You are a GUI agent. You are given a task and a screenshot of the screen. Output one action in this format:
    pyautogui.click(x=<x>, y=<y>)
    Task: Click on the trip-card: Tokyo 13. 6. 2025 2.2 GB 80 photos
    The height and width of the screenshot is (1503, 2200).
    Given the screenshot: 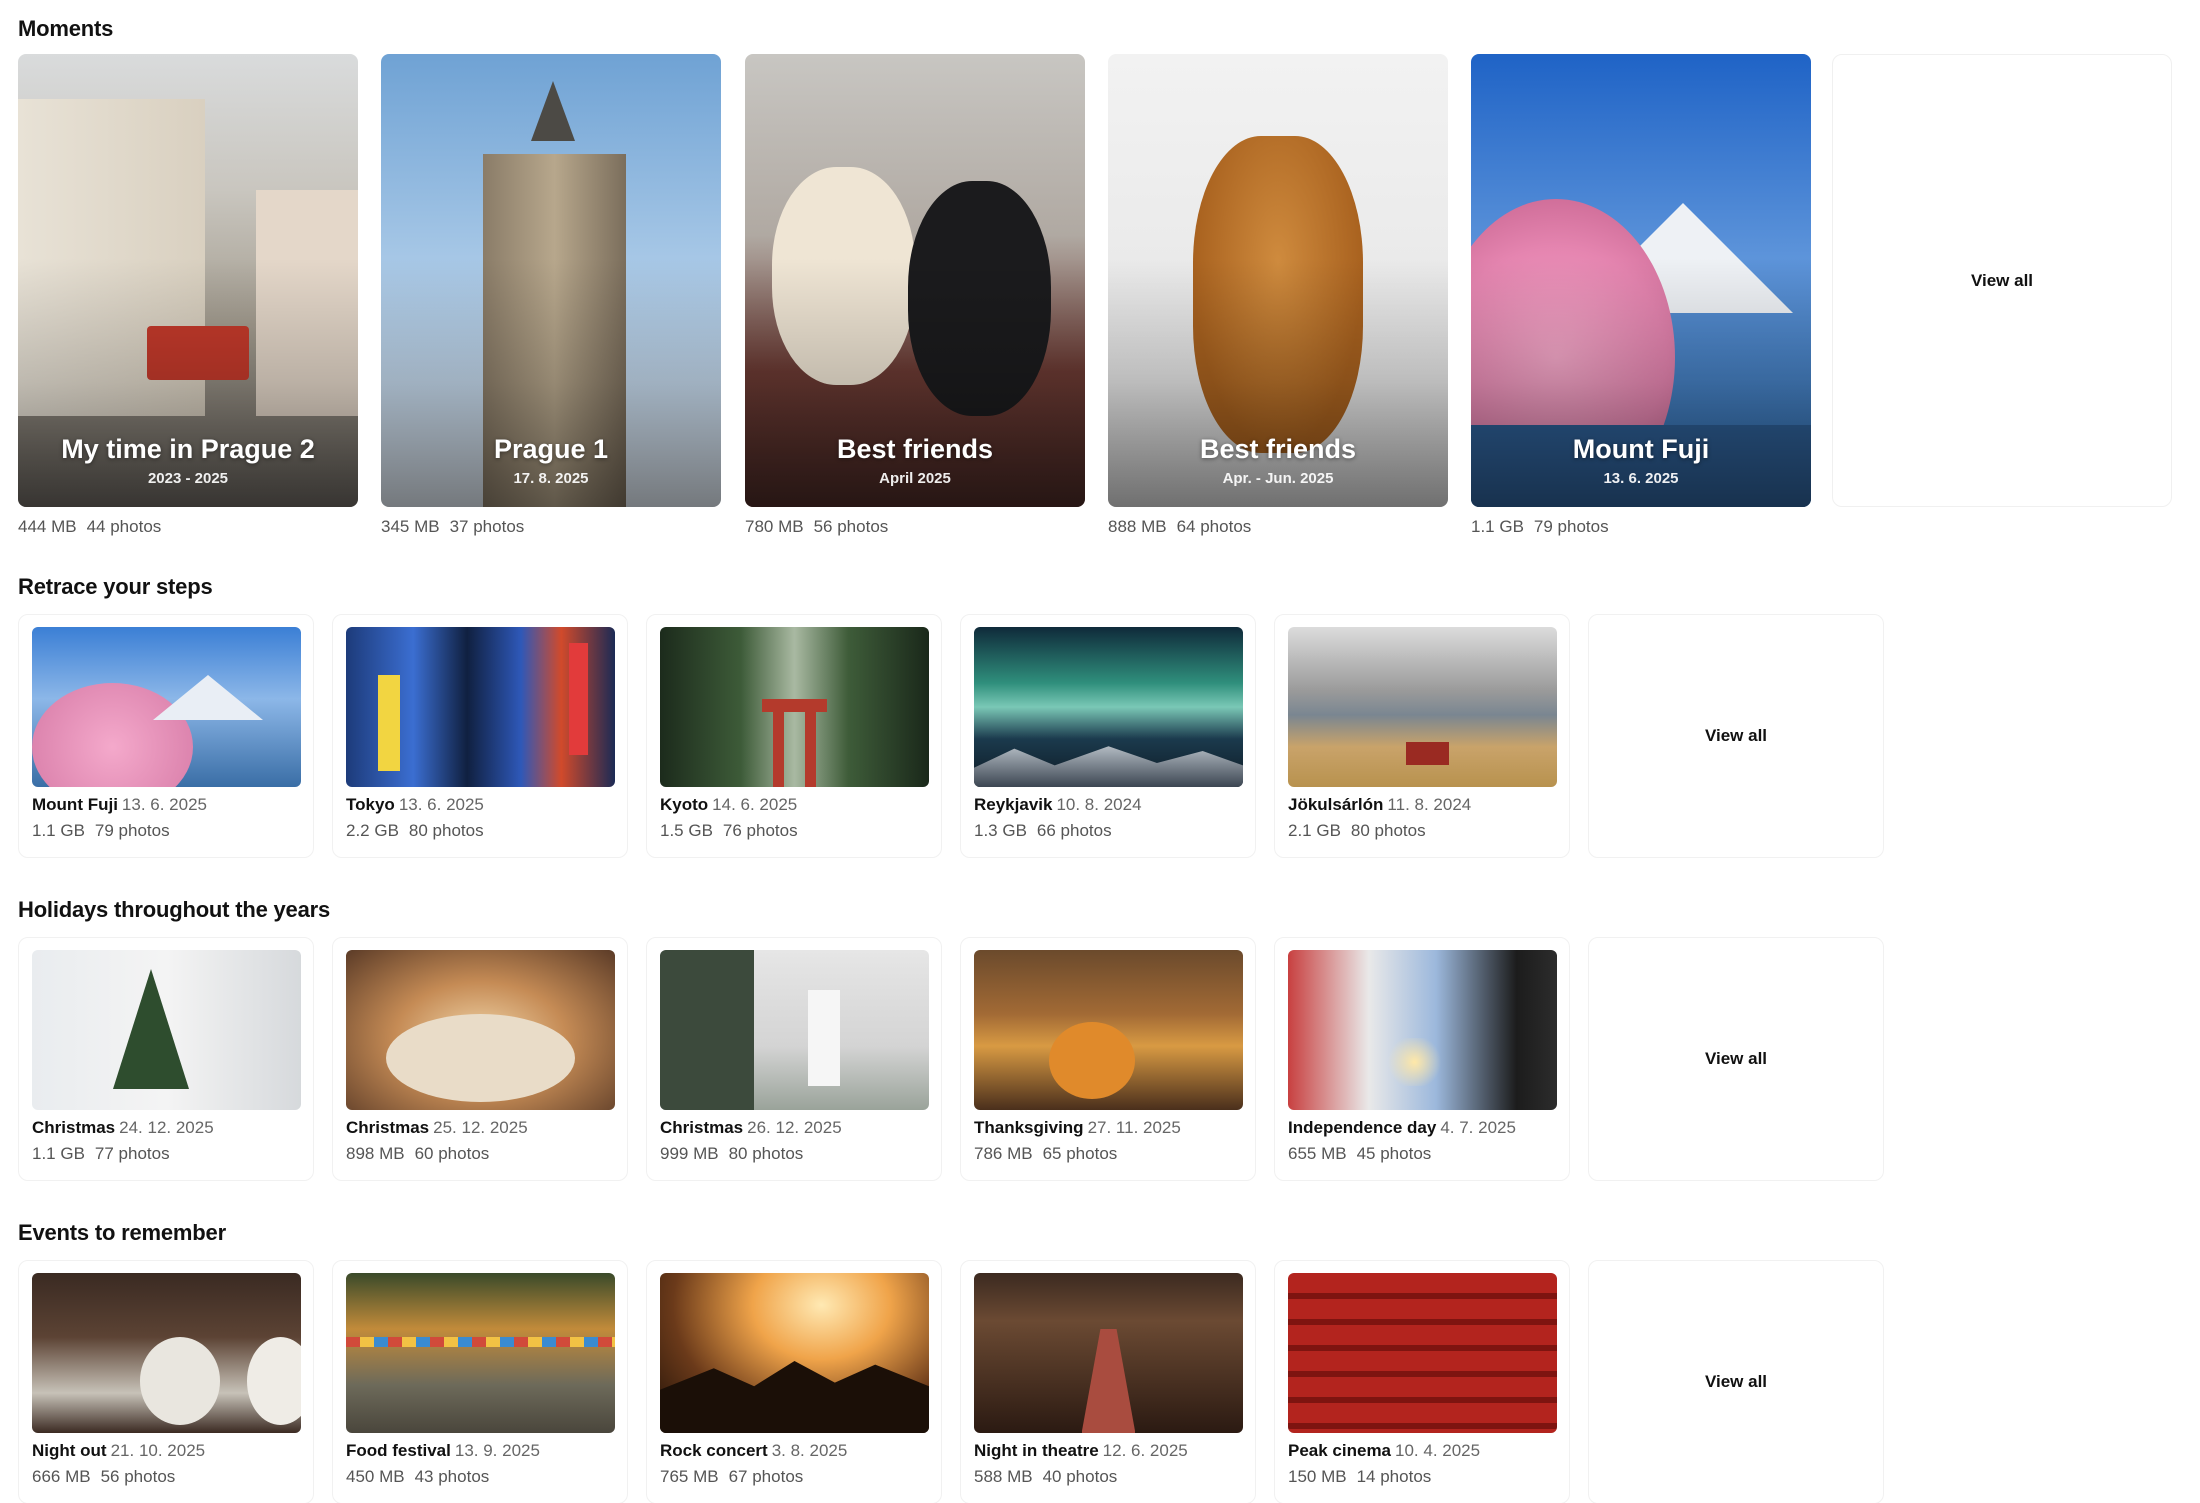 What is the action you would take?
    pyautogui.click(x=480, y=736)
    